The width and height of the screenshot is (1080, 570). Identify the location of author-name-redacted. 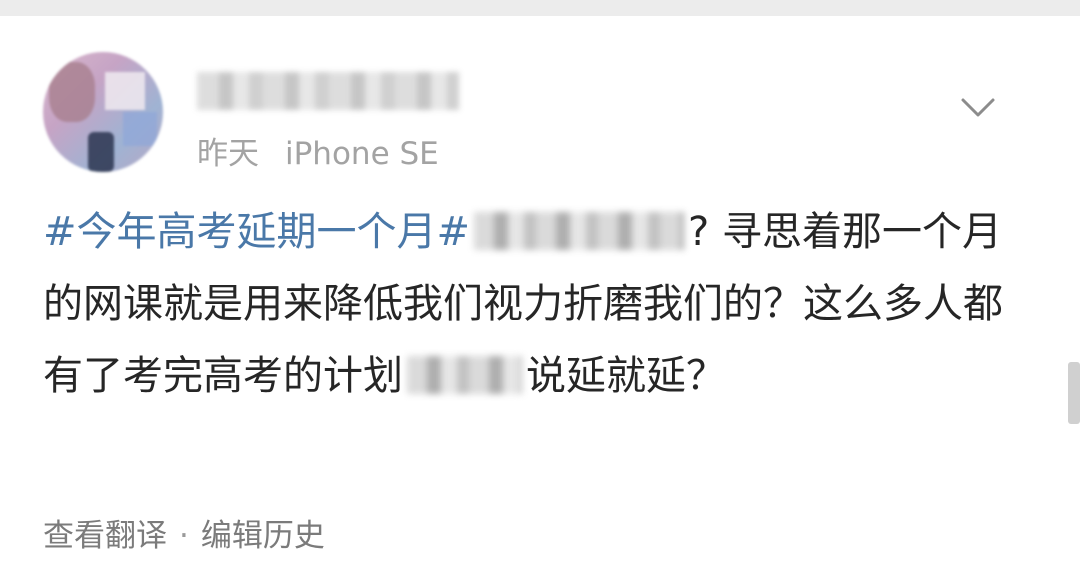
(328, 91).